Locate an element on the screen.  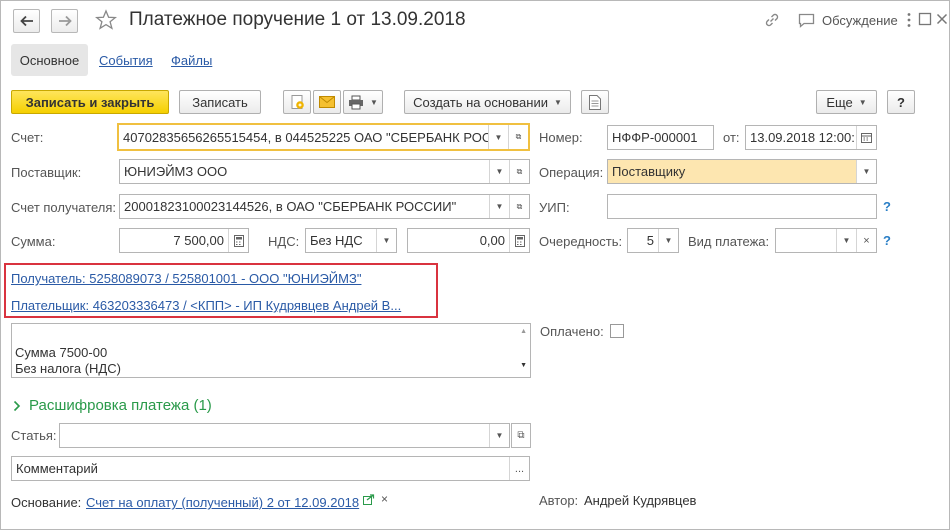
purpose-line-1: Сумма 7500-00 is located at coordinates (61, 352).